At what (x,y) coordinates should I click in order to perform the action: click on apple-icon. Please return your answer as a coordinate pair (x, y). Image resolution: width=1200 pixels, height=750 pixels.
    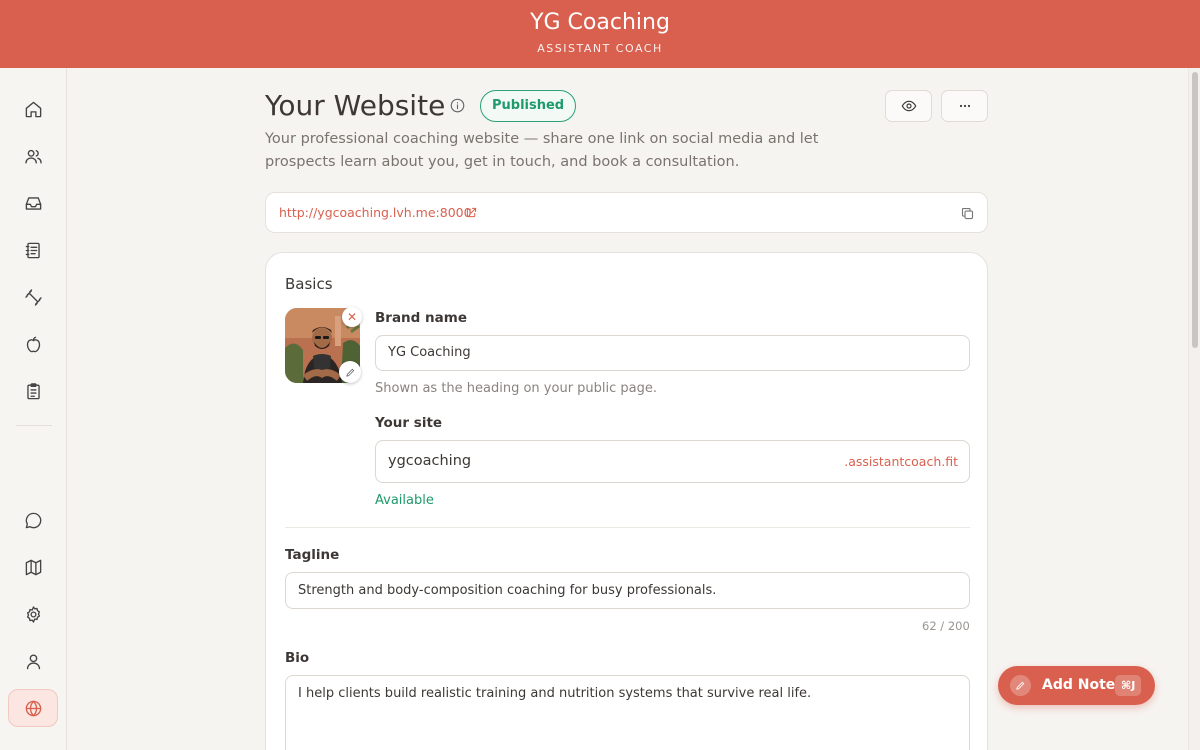
    Looking at the image, I should click on (33, 344).